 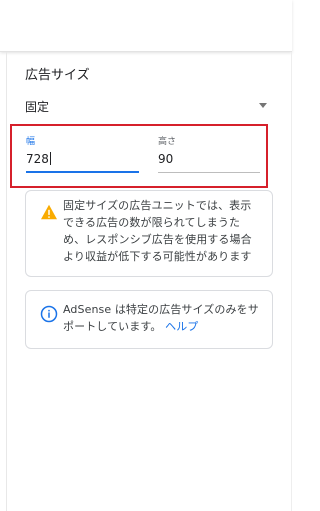 I want to click on warning-line: め、レスポンシブ広告を使用する場合, so click(x=157, y=239).